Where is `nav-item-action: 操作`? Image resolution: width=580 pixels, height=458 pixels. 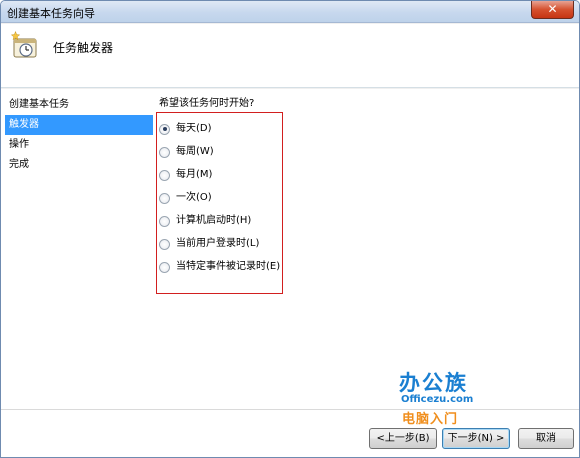 nav-item-action: 操作 is located at coordinates (79, 145).